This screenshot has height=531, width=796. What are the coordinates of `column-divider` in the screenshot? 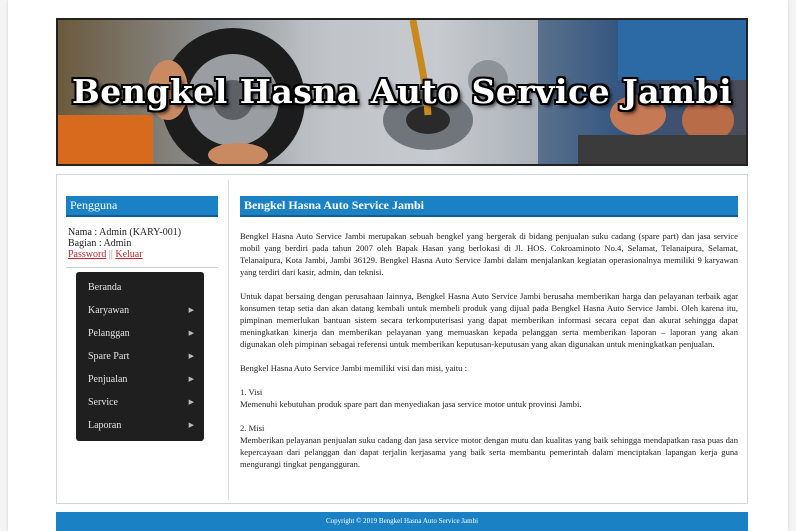 It's located at (228, 340).